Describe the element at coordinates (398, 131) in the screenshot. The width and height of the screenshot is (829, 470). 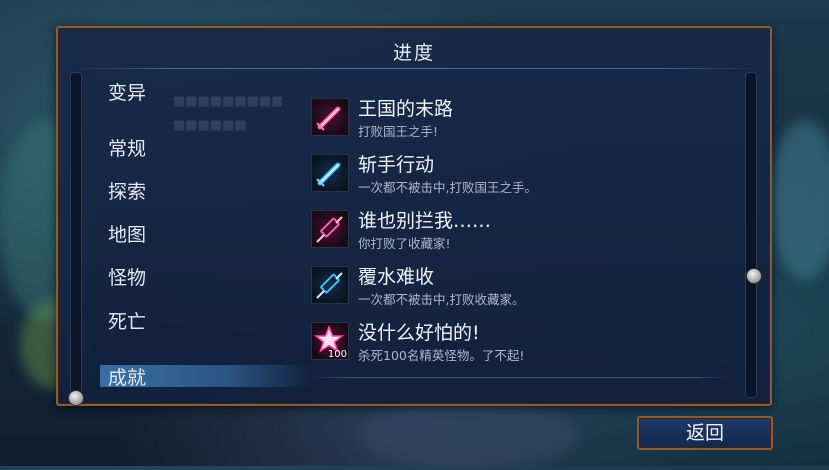
I see `achievement-description: 打败国王之手!` at that location.